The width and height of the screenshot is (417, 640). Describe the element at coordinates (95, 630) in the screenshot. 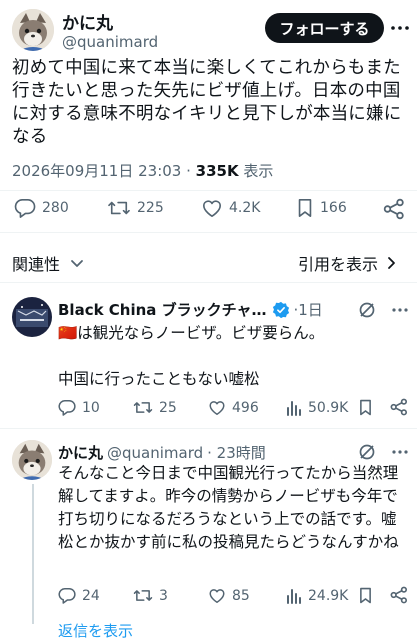

I see `show-replies-link: 返信を表示` at that location.